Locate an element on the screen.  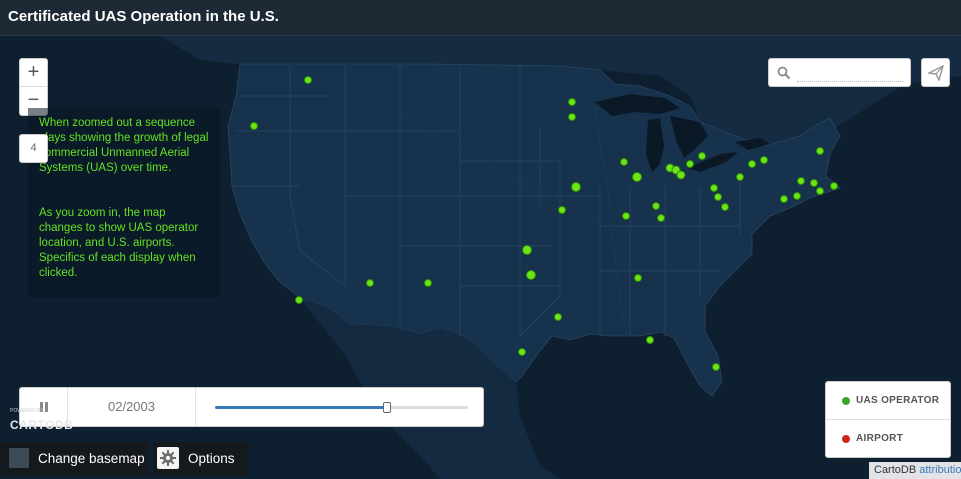
title-bar: Certificated UAS Operation in the U.S. is located at coordinates (480, 18).